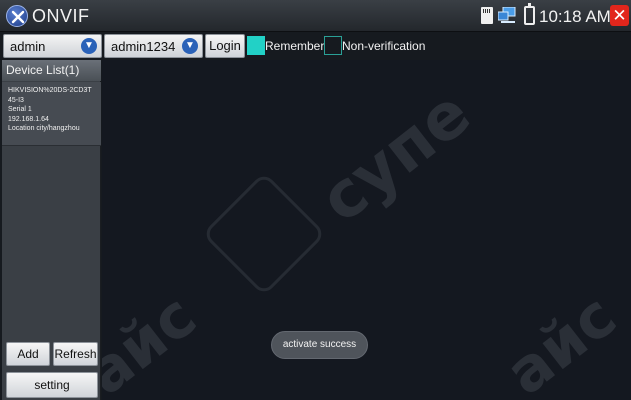 The height and width of the screenshot is (400, 631). Describe the element at coordinates (44, 128) in the screenshot. I see `device-location: Location city/hangzhou` at that location.